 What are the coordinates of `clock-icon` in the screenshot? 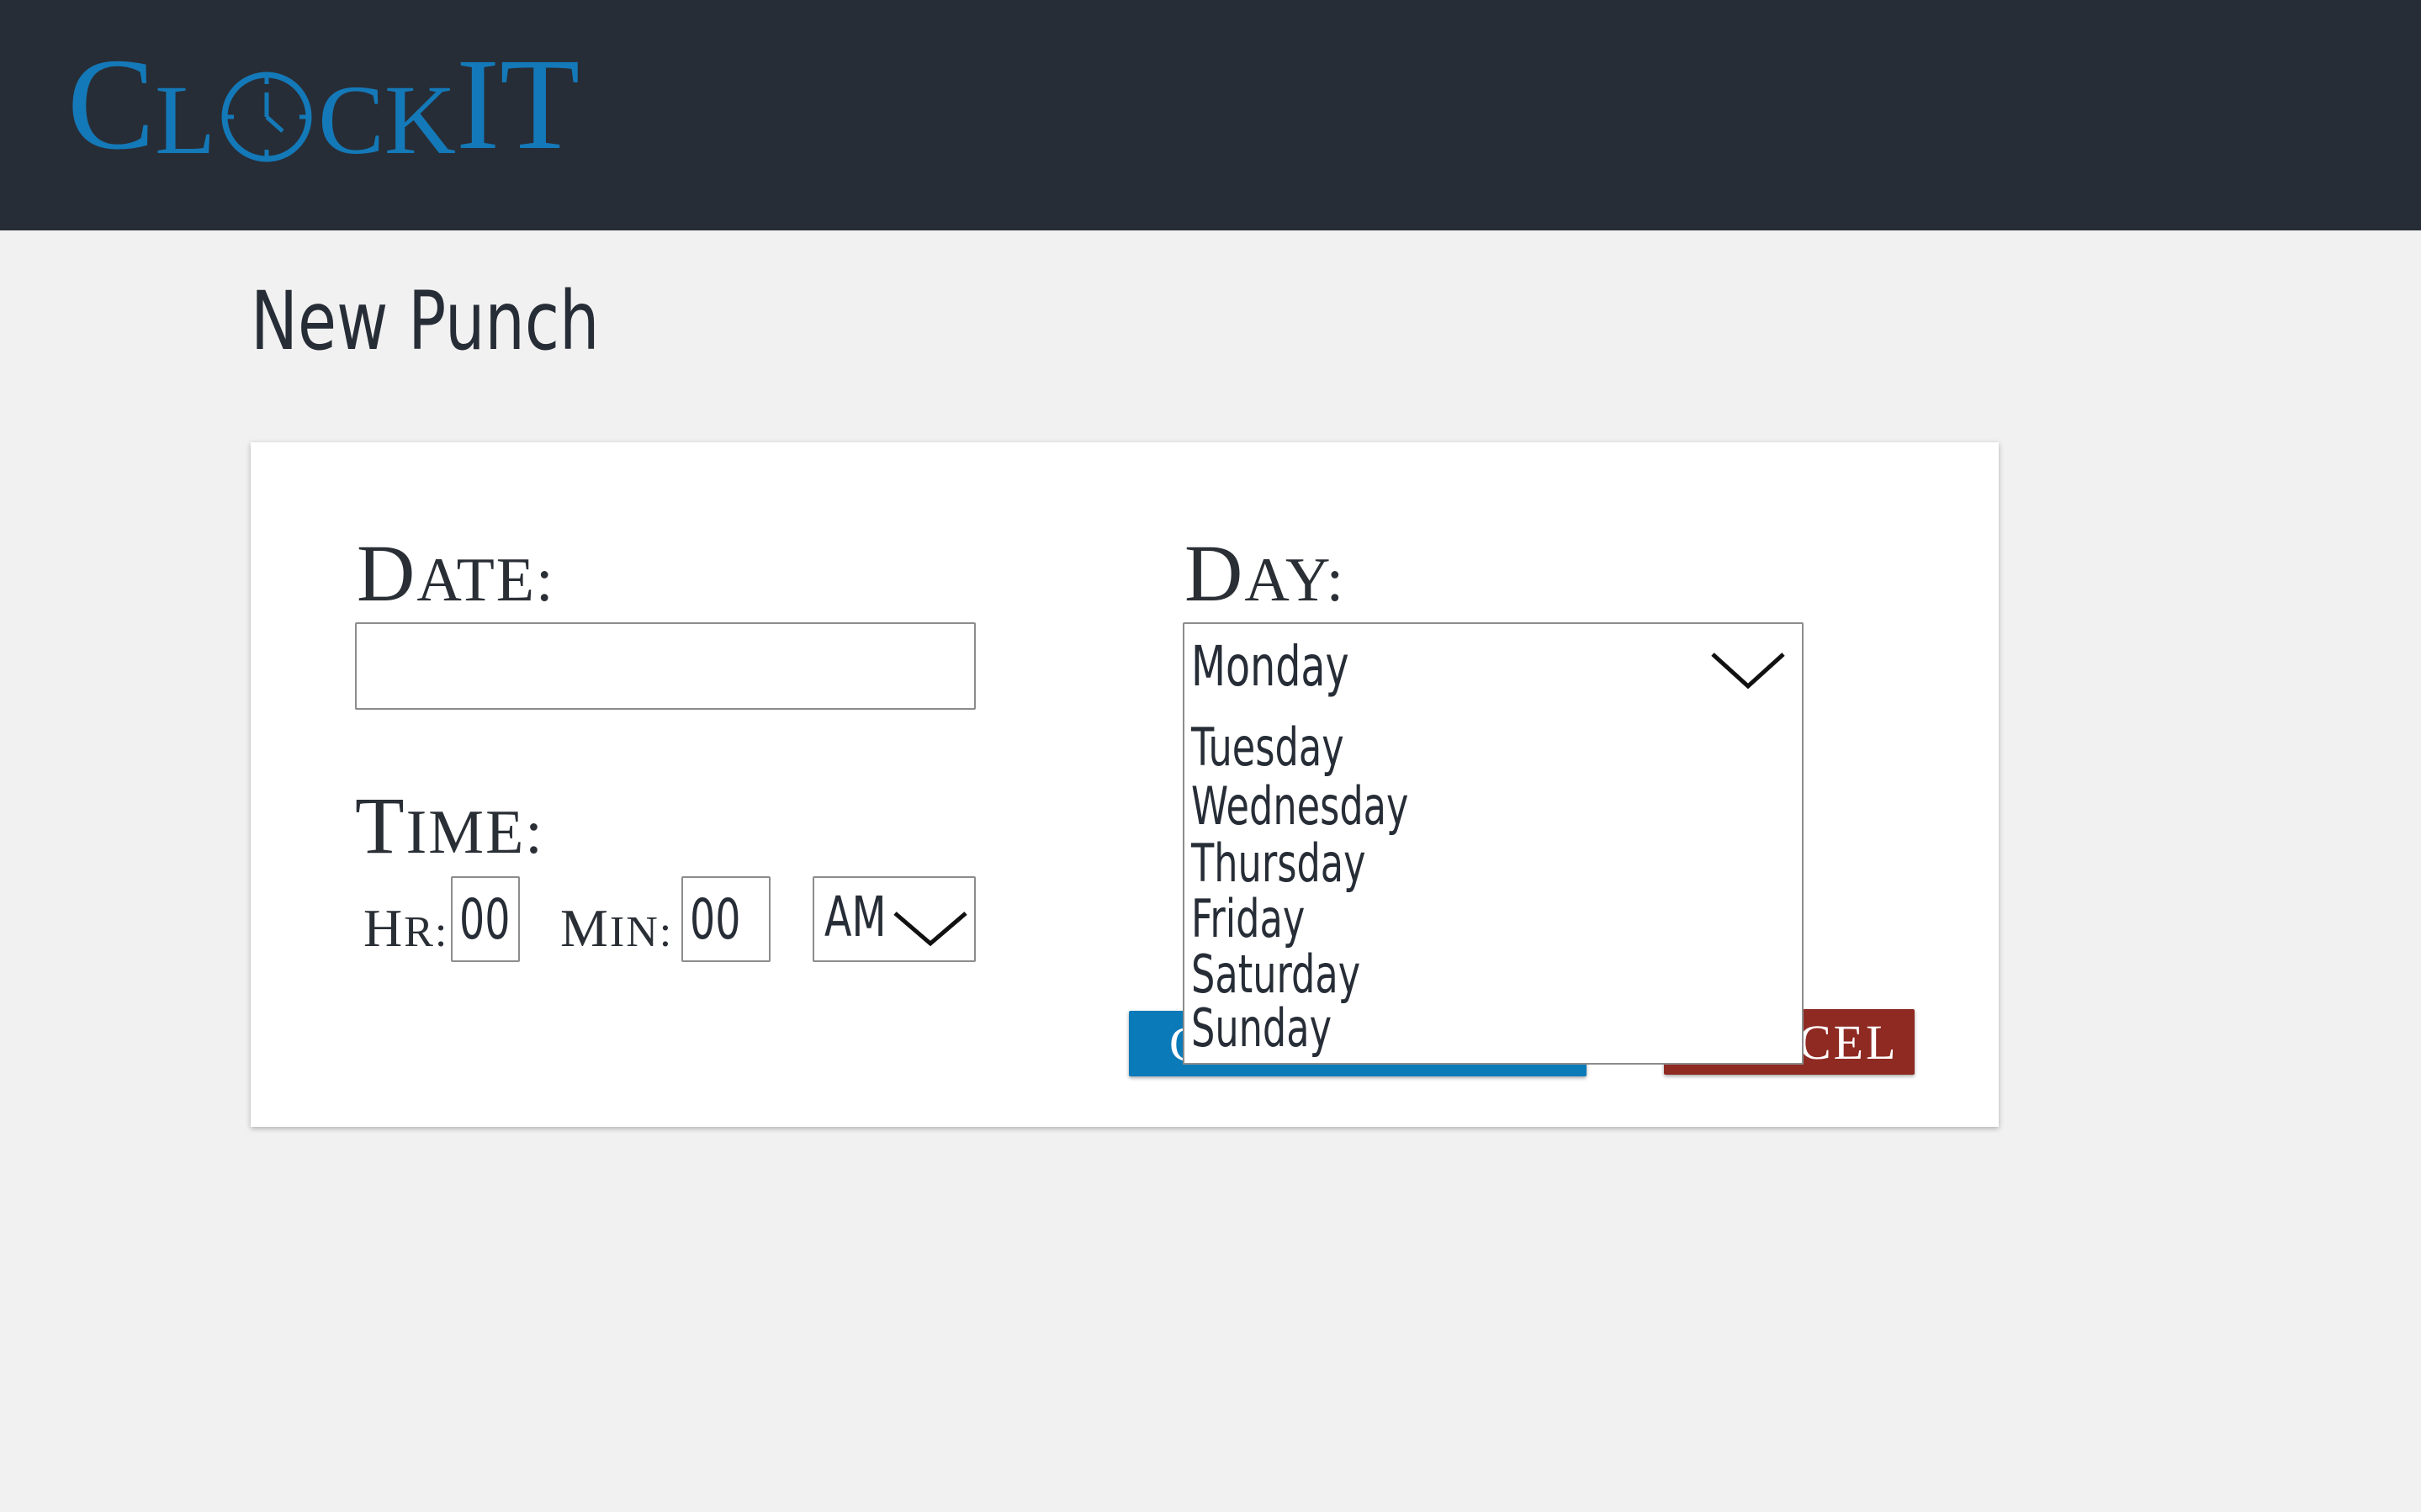 It's located at (267, 117).